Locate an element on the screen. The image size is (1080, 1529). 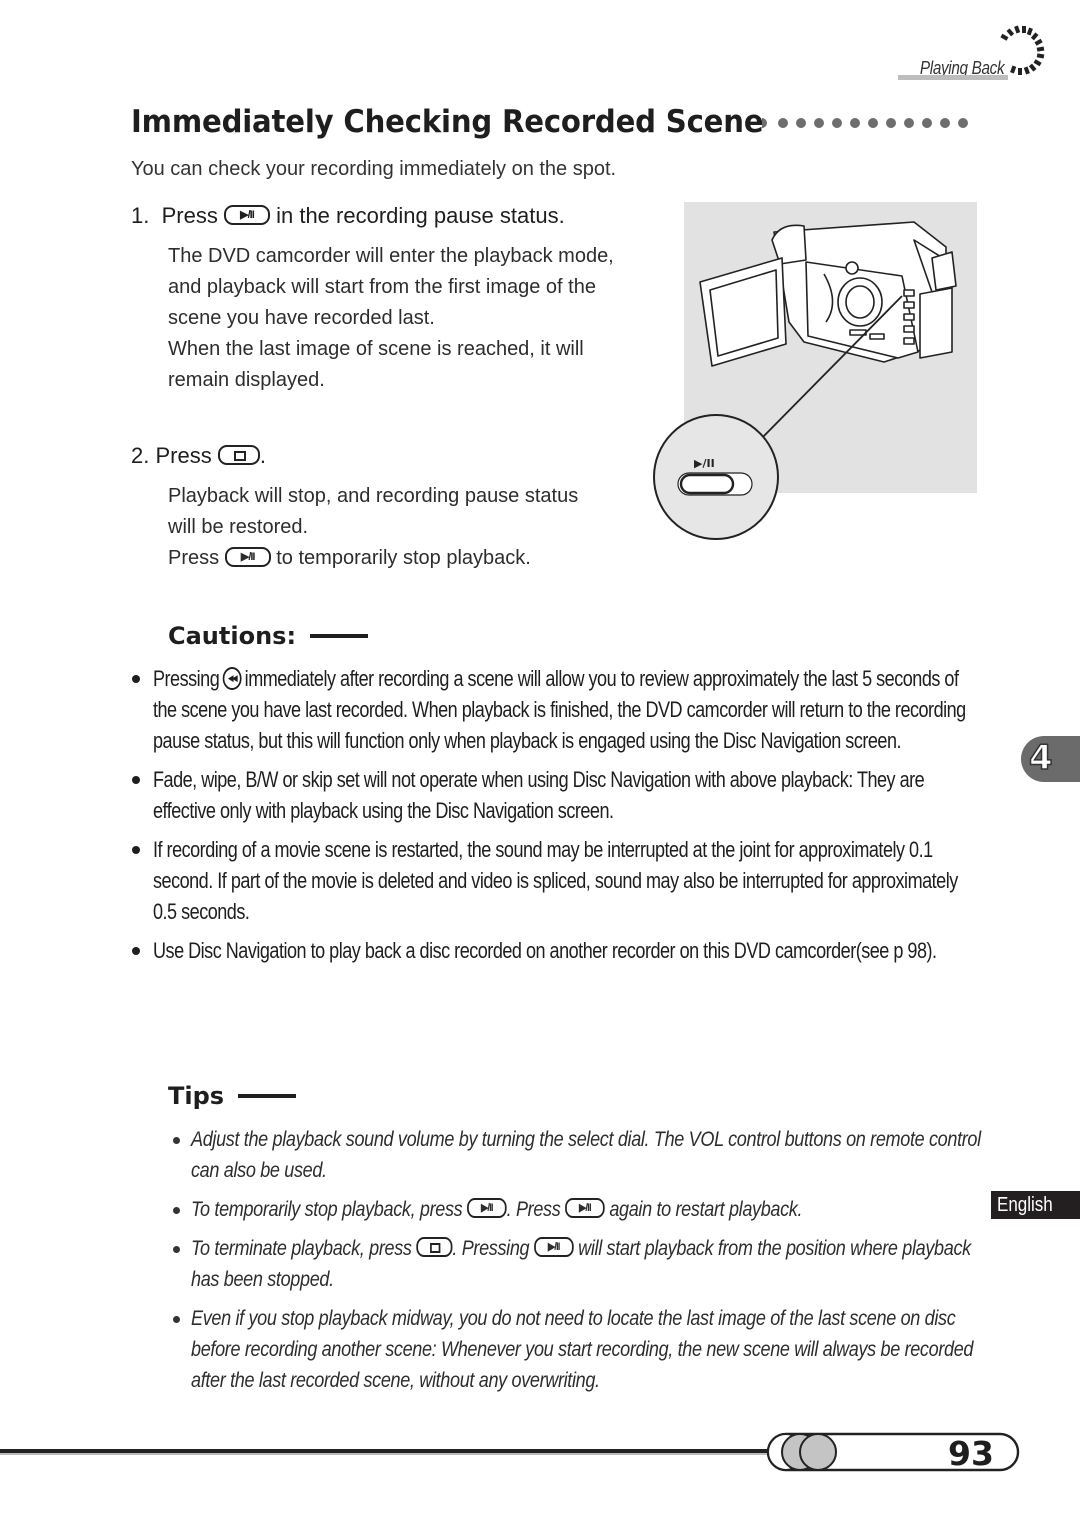
callout-label: ▶/II is located at coordinates (704, 463).